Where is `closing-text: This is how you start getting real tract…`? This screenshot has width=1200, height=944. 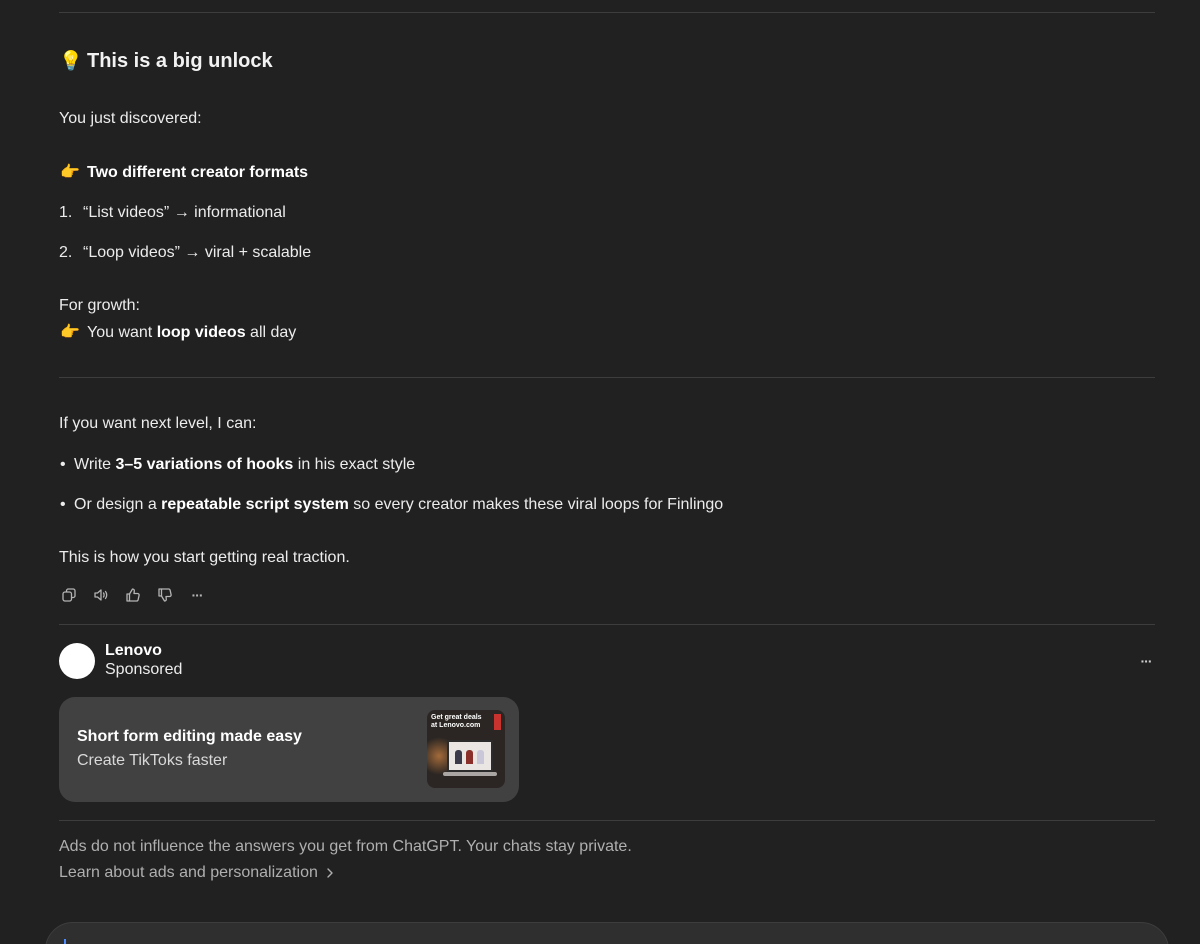 closing-text: This is how you start getting real tract… is located at coordinates (204, 557).